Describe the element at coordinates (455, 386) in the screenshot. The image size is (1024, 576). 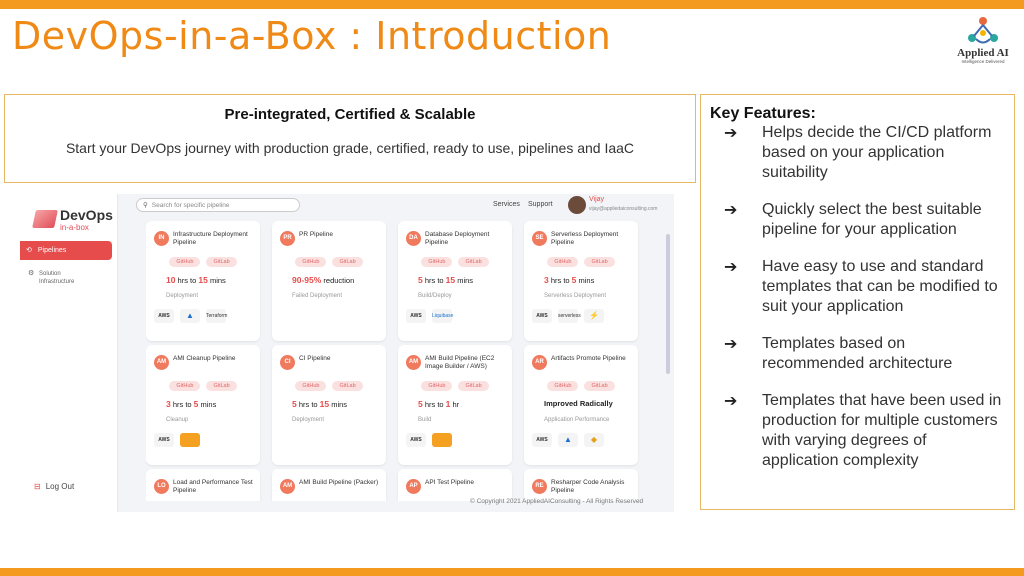
I see `platform-chips: GitHub GitLab` at that location.